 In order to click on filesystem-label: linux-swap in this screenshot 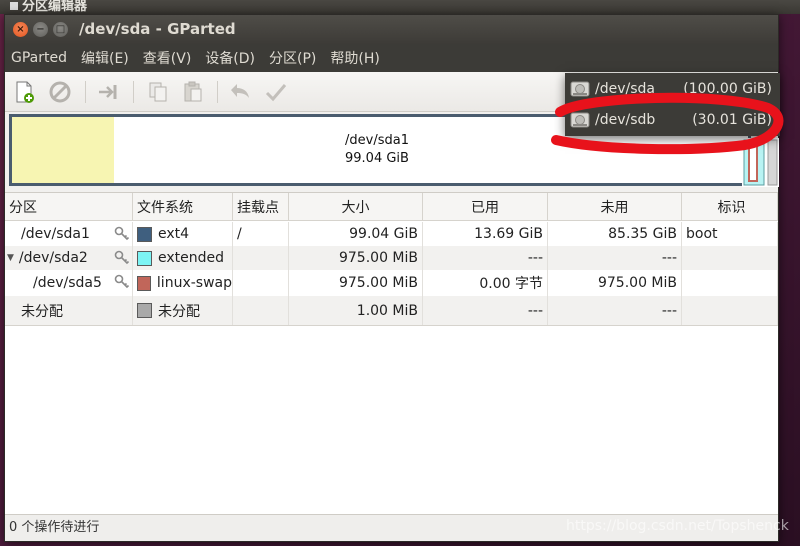, I will do `click(194, 283)`.